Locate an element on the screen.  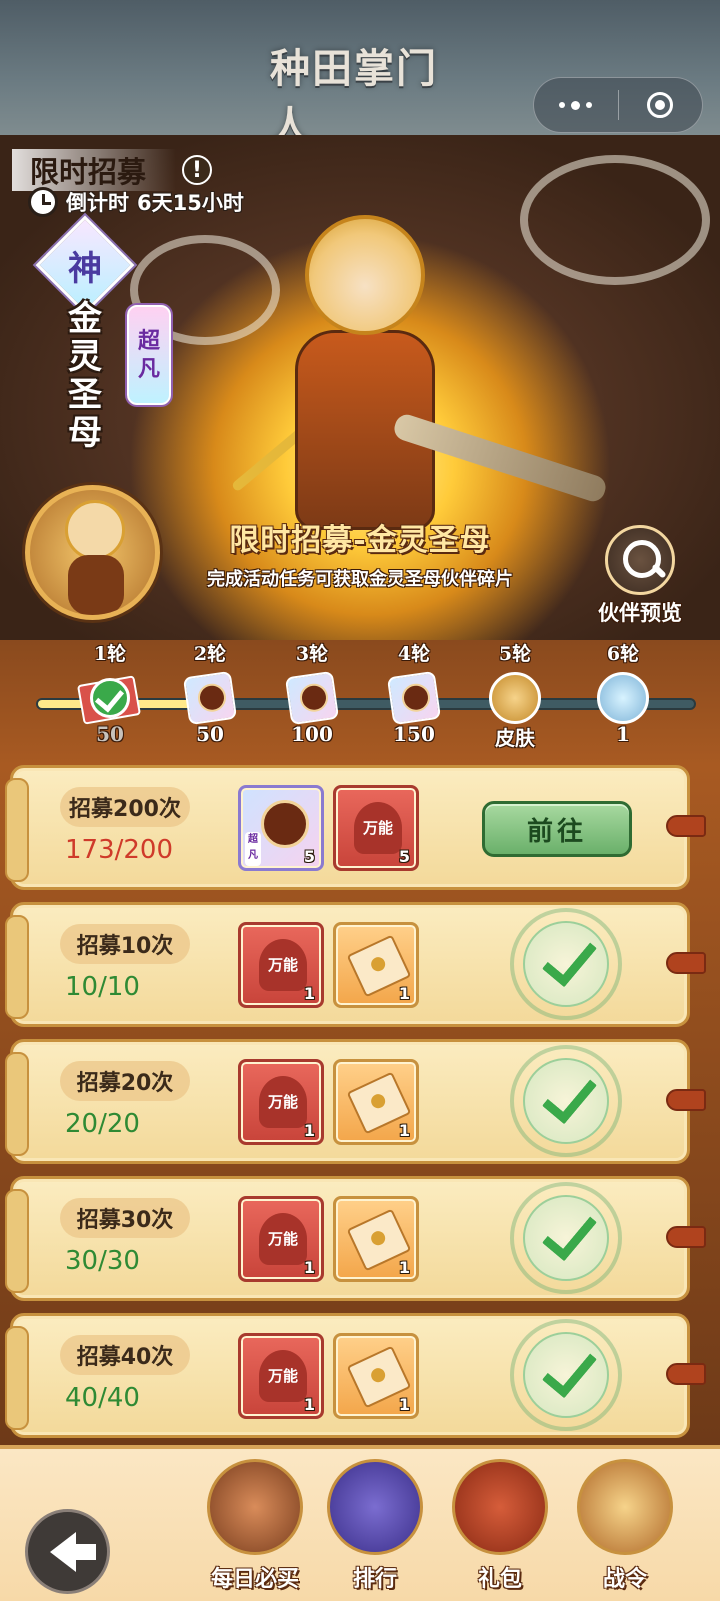
back-button is located at coordinates (67, 1551).